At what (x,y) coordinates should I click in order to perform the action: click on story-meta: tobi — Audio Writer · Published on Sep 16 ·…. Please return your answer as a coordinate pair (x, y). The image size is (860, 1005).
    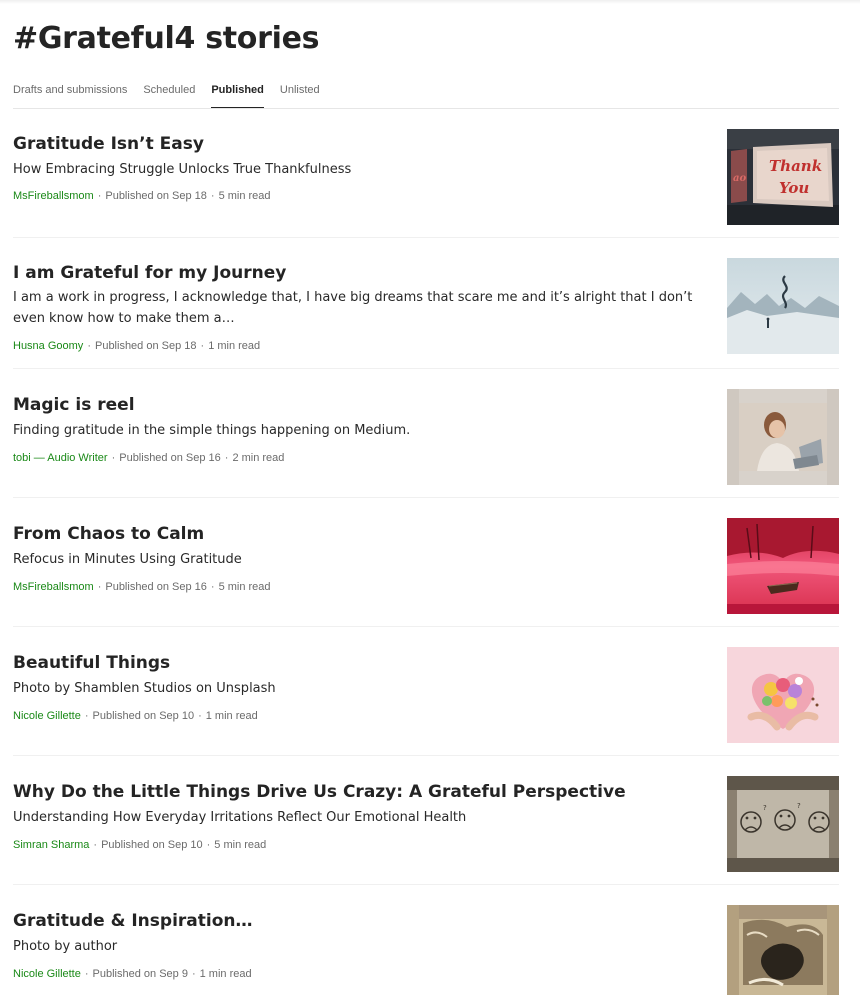
    Looking at the image, I should click on (148, 458).